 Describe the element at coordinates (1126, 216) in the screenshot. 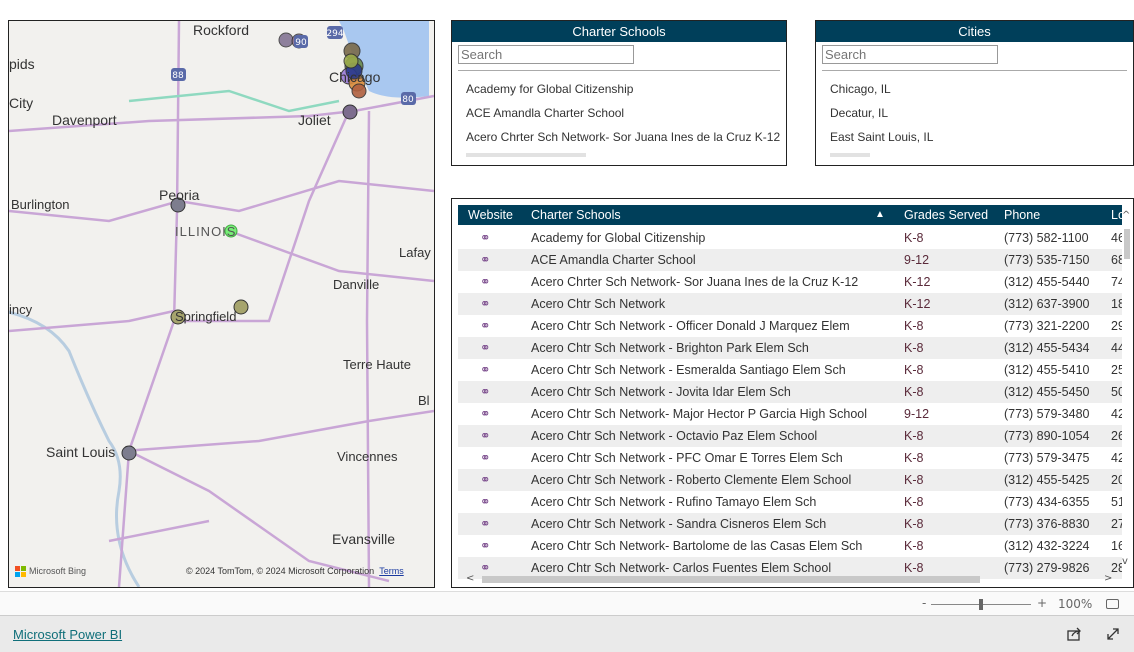

I see `scroll-up-icon: ^` at that location.